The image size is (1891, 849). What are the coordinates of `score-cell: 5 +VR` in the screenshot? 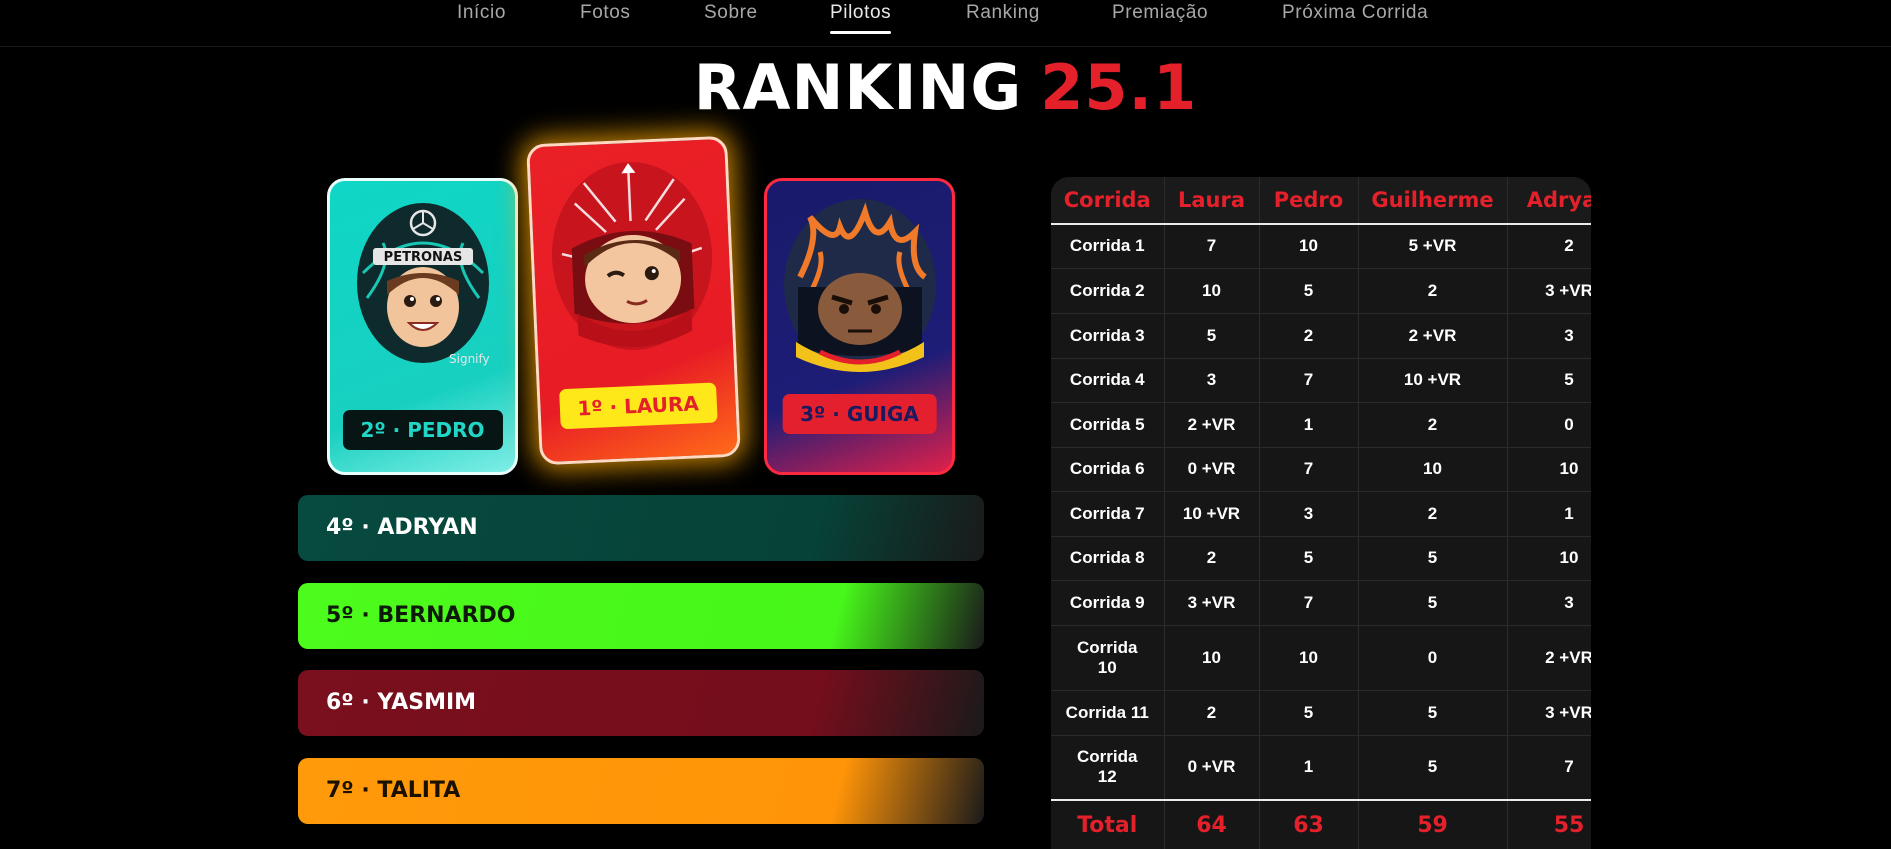 It's located at (1433, 246).